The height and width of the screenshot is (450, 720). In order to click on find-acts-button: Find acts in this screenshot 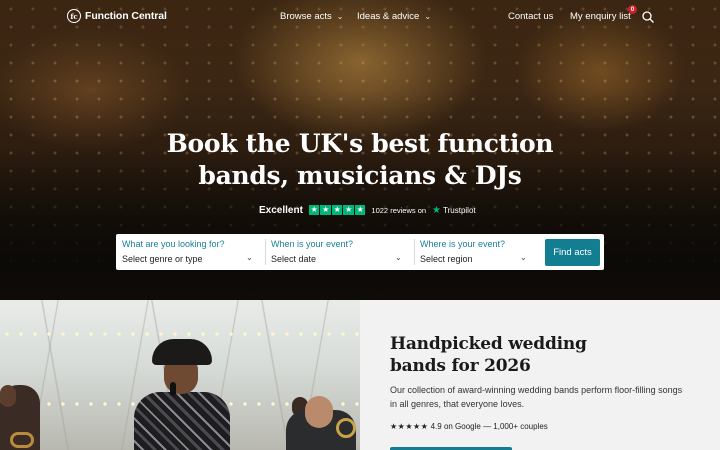, I will do `click(572, 252)`.